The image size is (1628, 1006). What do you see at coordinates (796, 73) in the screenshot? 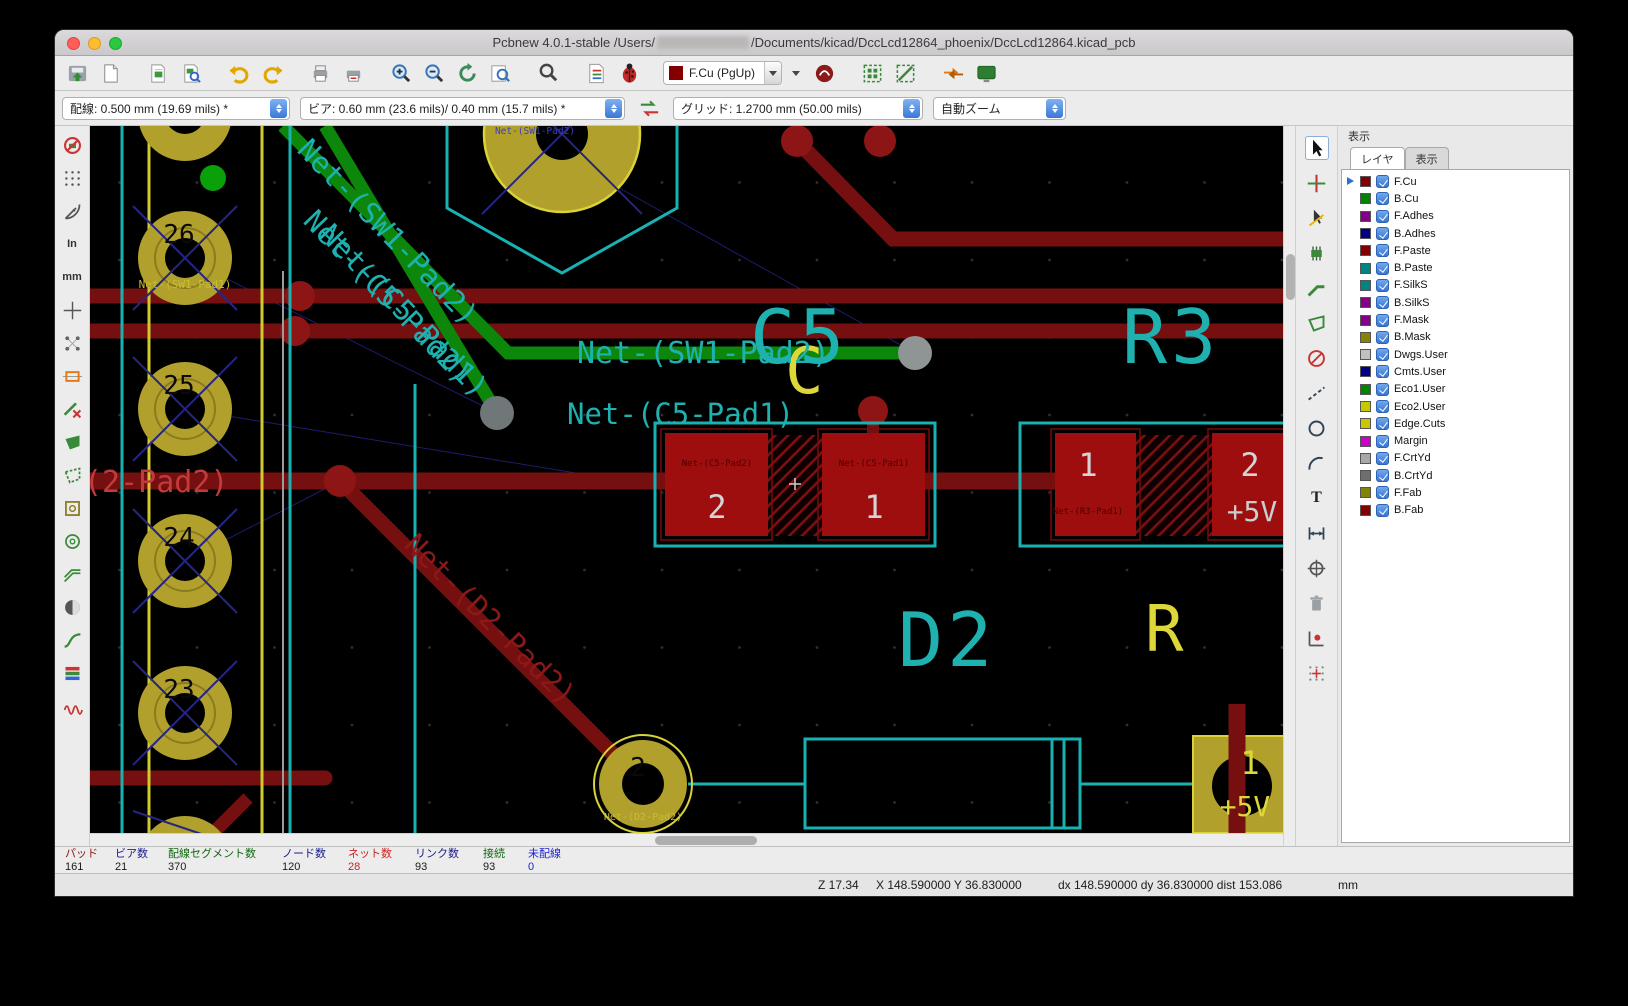
I see `layer-dropdown-button` at bounding box center [796, 73].